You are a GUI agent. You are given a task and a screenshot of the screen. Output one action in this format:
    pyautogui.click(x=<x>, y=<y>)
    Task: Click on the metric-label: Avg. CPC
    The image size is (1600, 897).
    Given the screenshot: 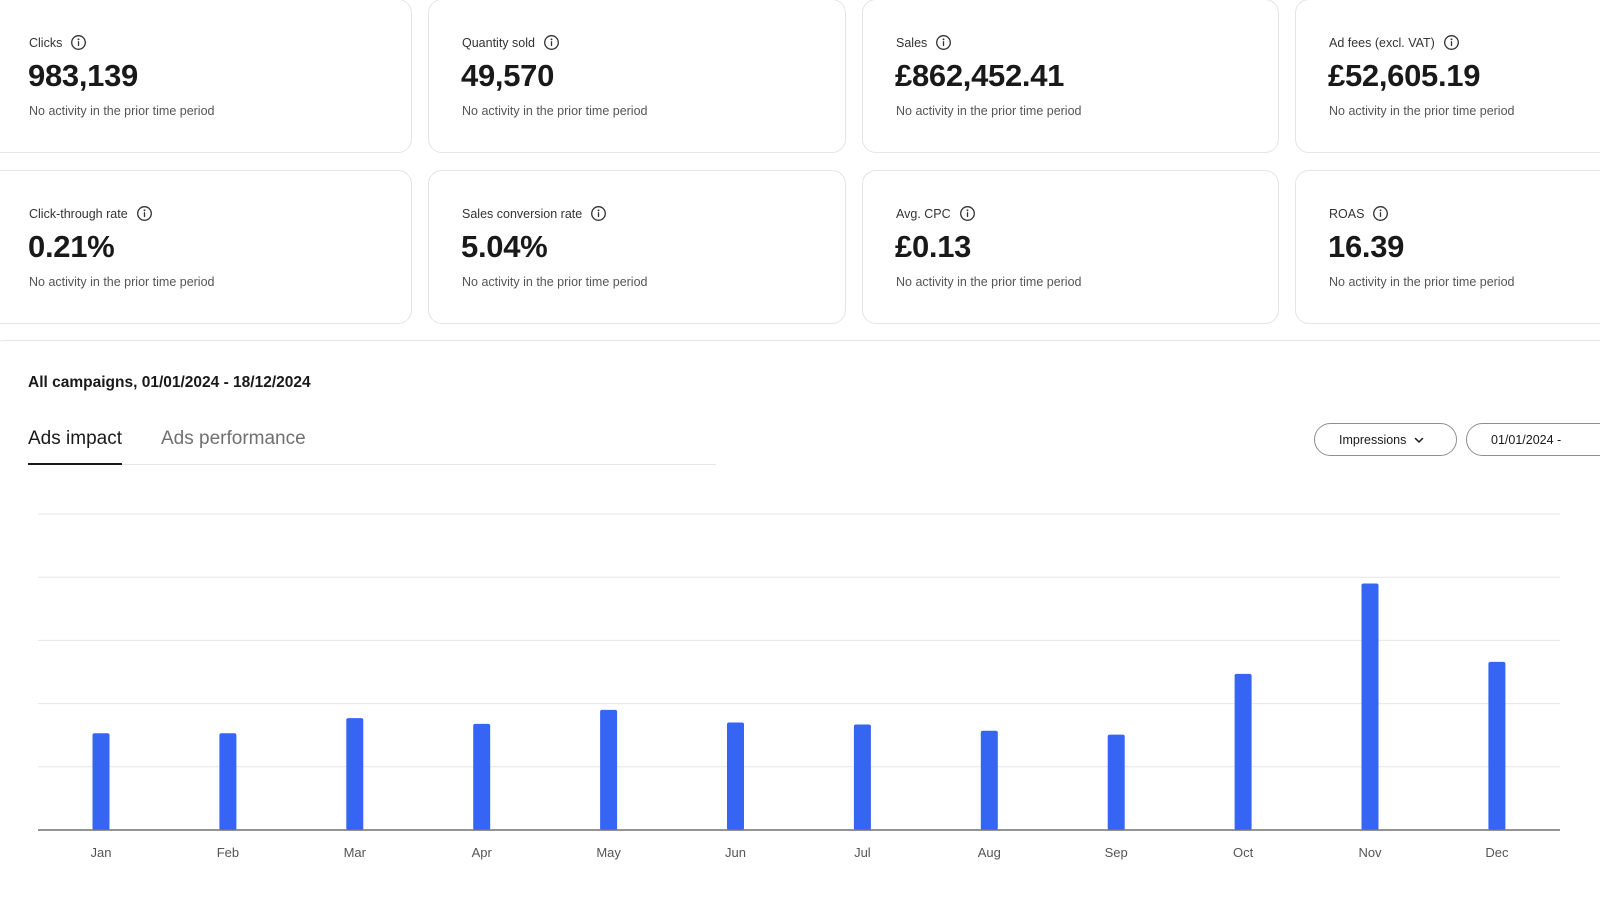 What is the action you would take?
    pyautogui.click(x=923, y=213)
    